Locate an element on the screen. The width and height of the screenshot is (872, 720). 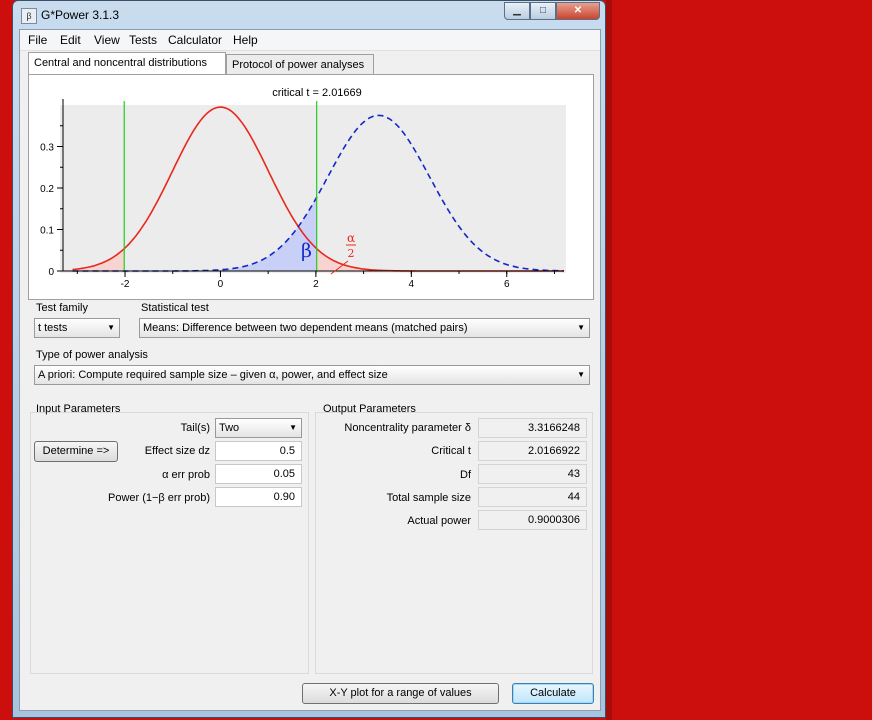
alpha-label: α is located at coordinates (351, 238).